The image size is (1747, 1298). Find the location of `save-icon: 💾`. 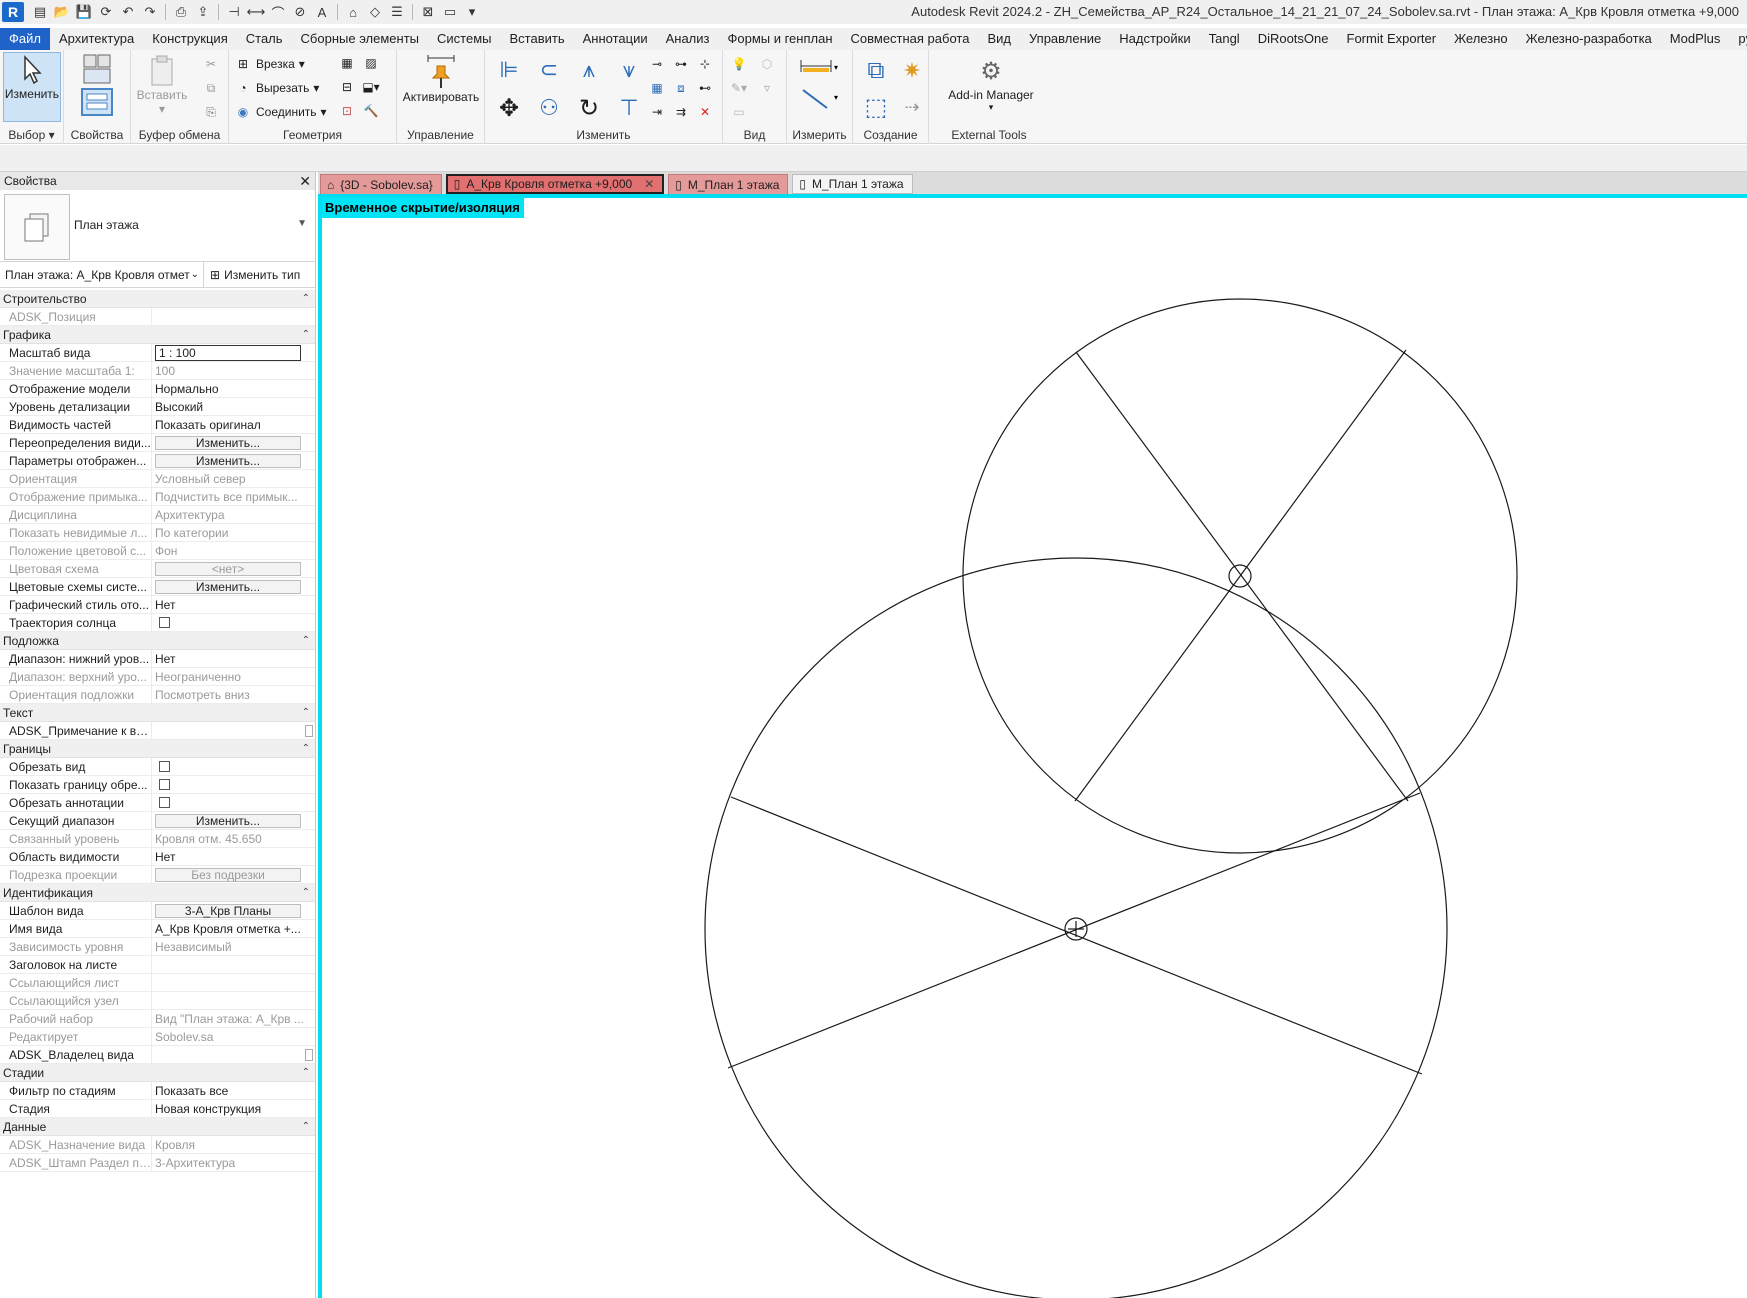

save-icon: 💾 is located at coordinates (84, 12).